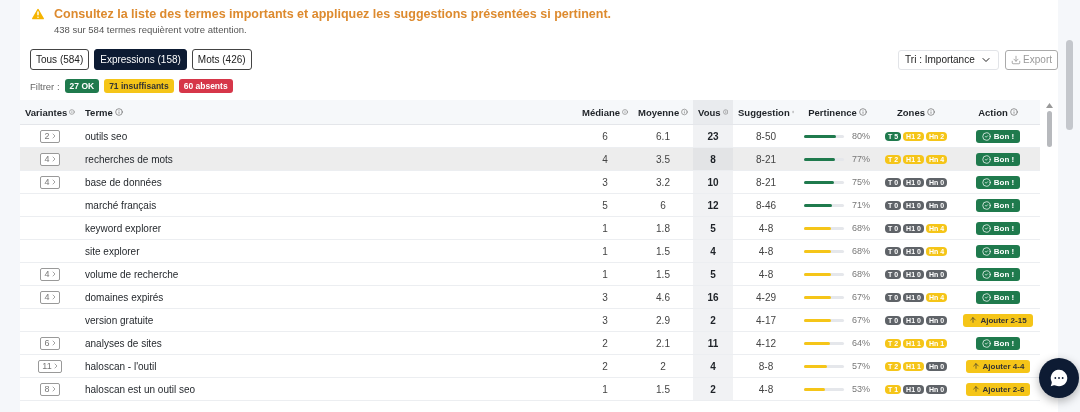  What do you see at coordinates (121, 205) in the screenshot?
I see `term-cell: marché français` at bounding box center [121, 205].